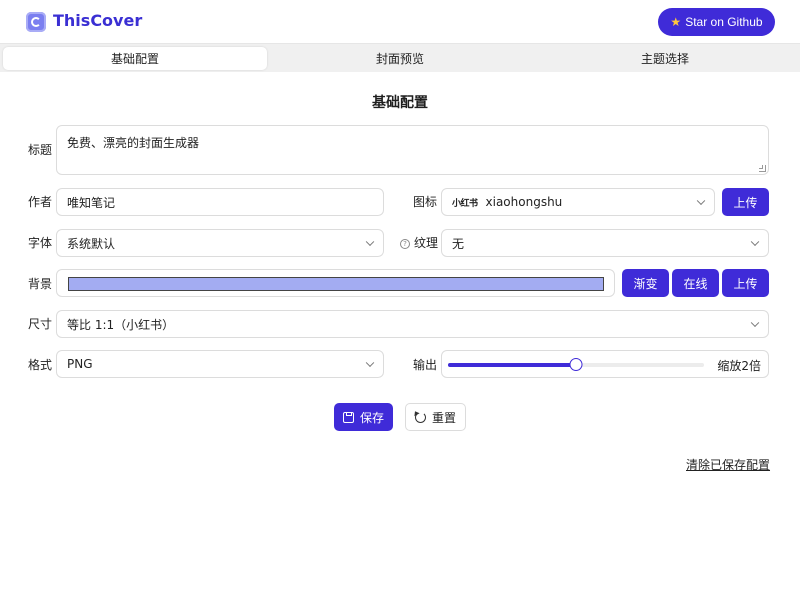 The width and height of the screenshot is (800, 600). Describe the element at coordinates (605, 243) in the screenshot. I see `texture-select: 无` at that location.